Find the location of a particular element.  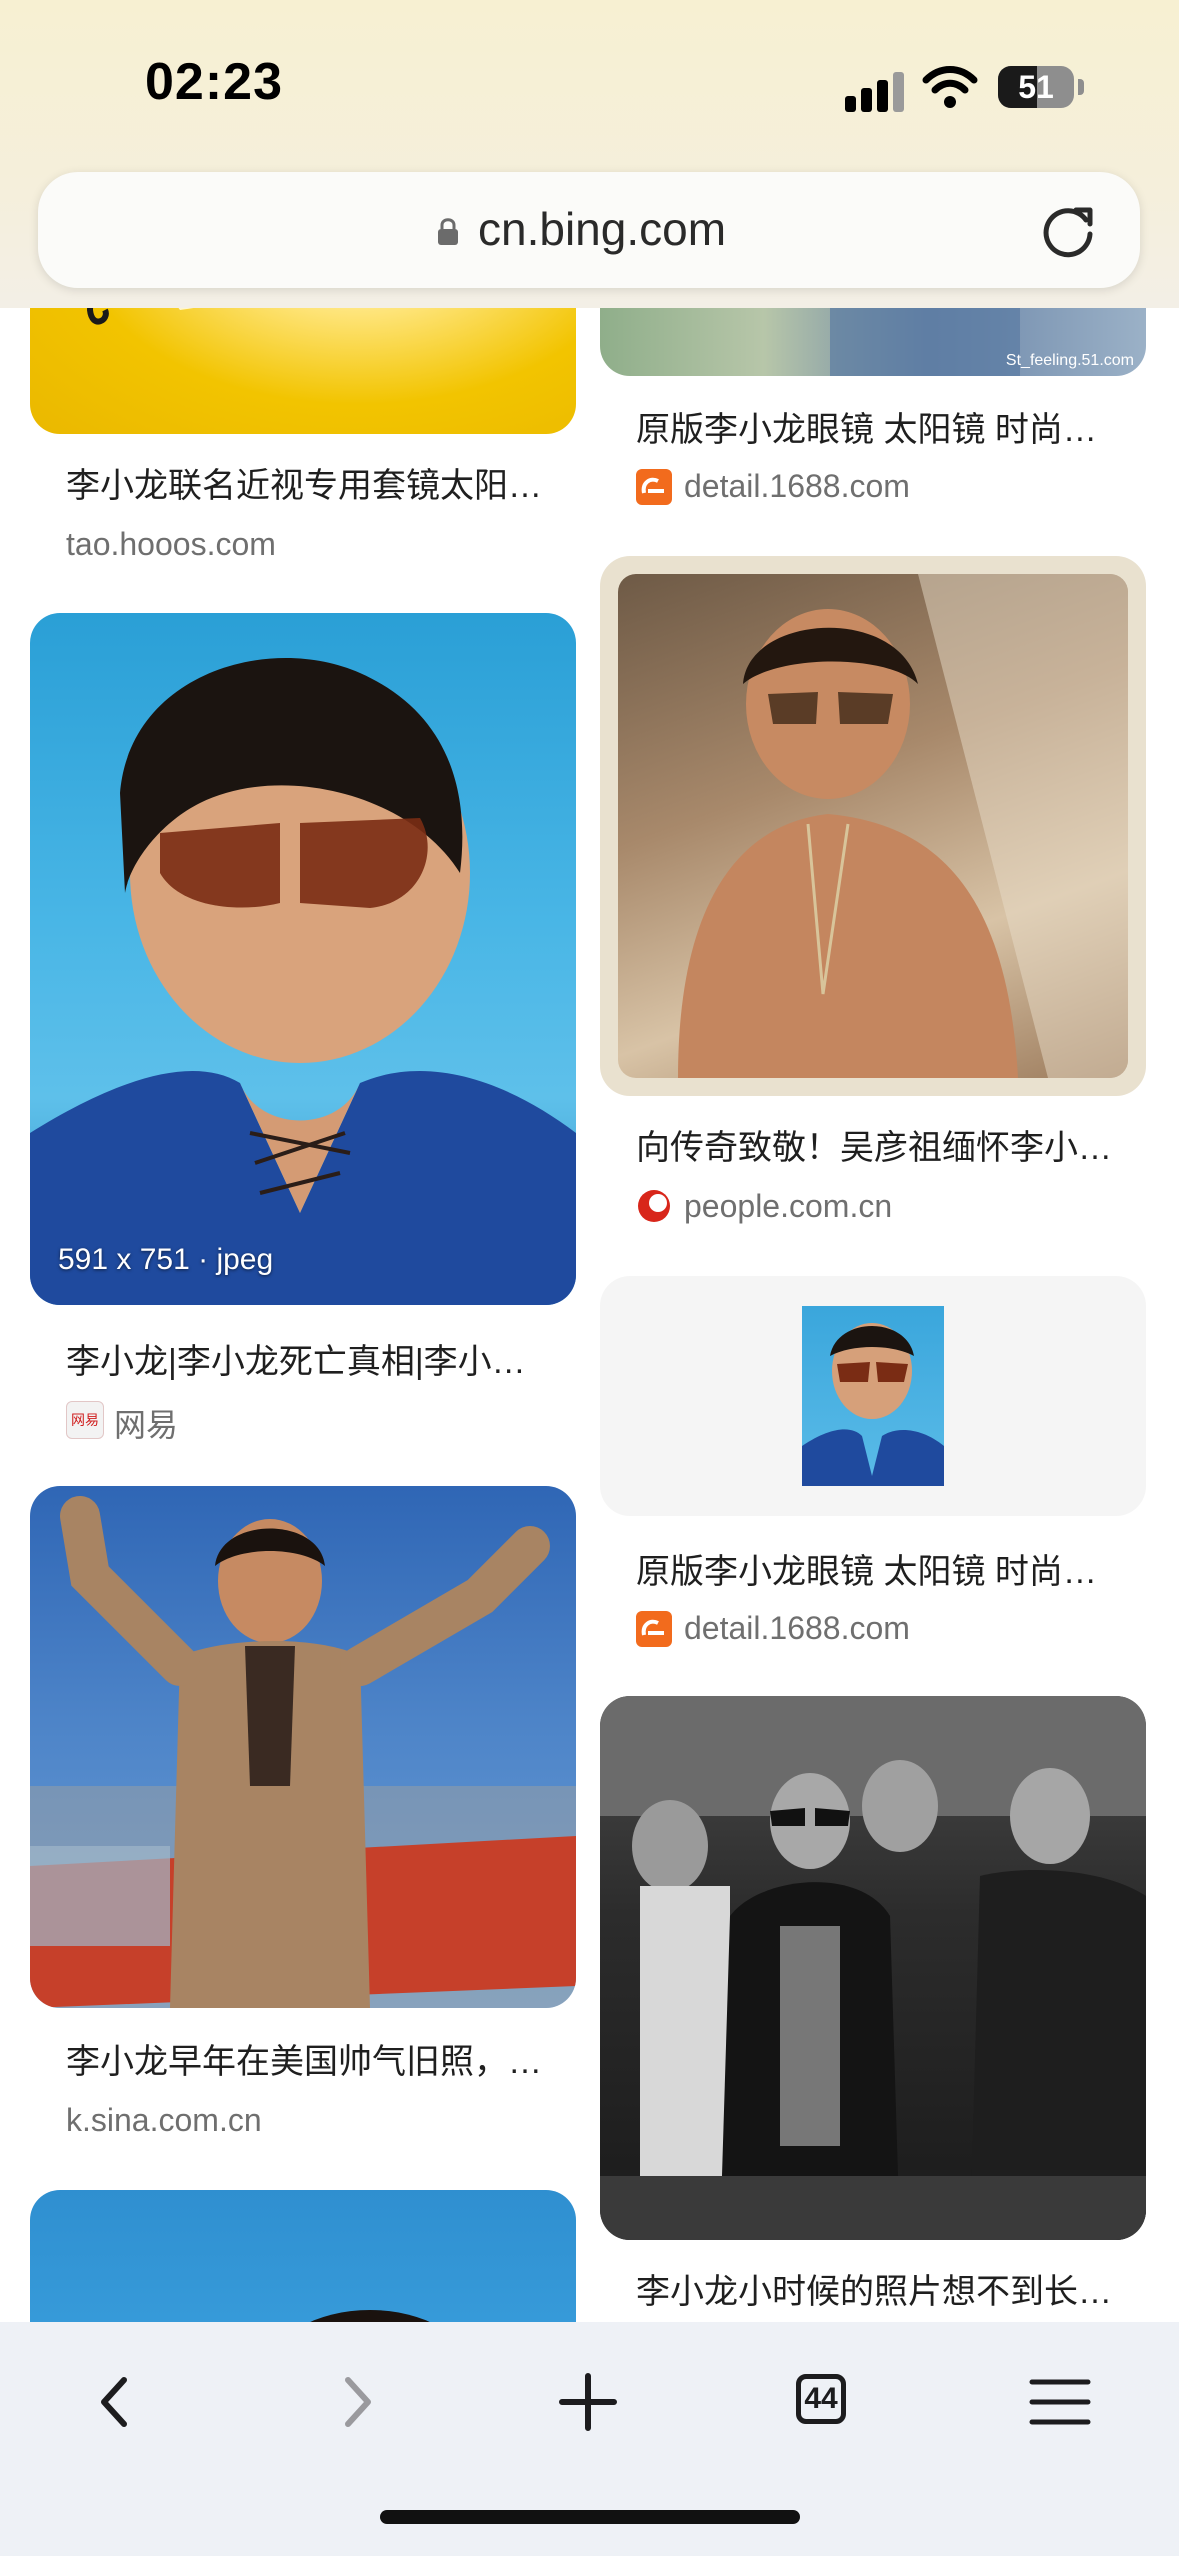

netease-favicon-icon: 网易 is located at coordinates (85, 1420).